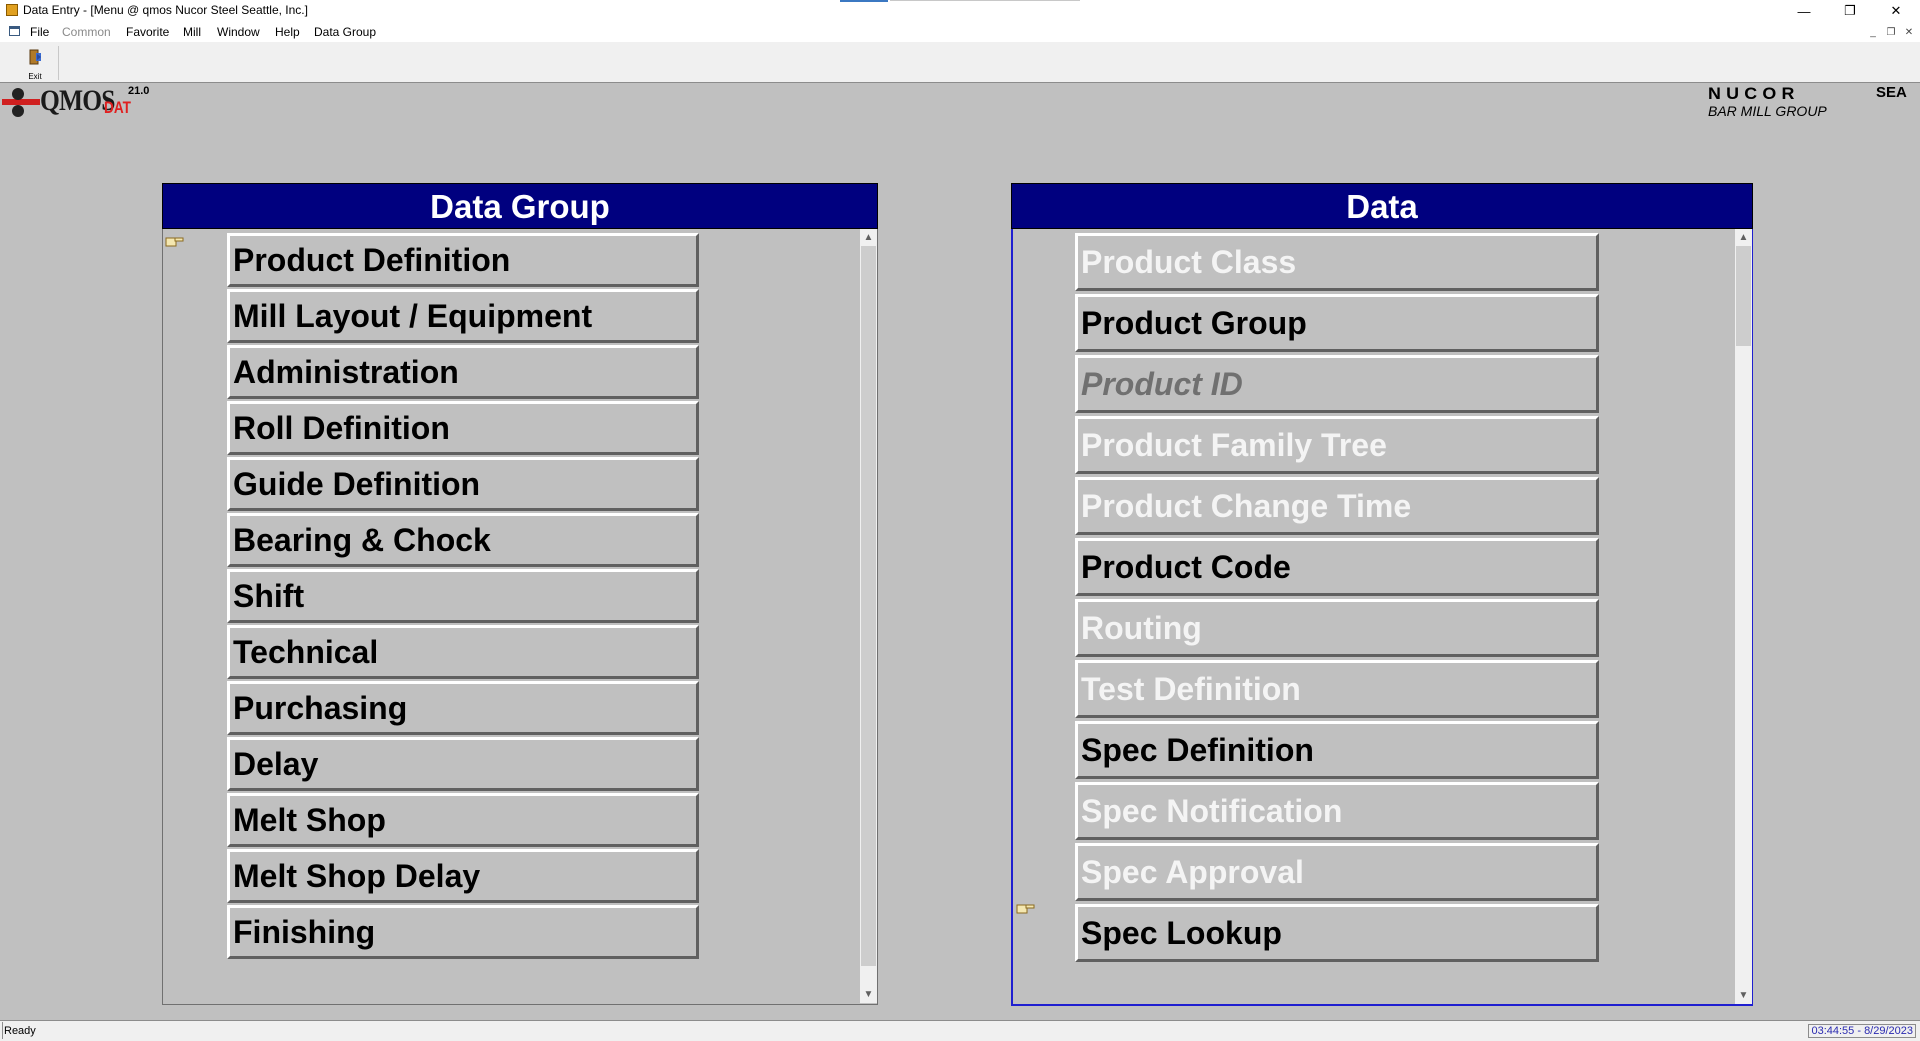 The height and width of the screenshot is (1041, 1920). Describe the element at coordinates (1804, 11) in the screenshot. I see `minimize-icon: —` at that location.